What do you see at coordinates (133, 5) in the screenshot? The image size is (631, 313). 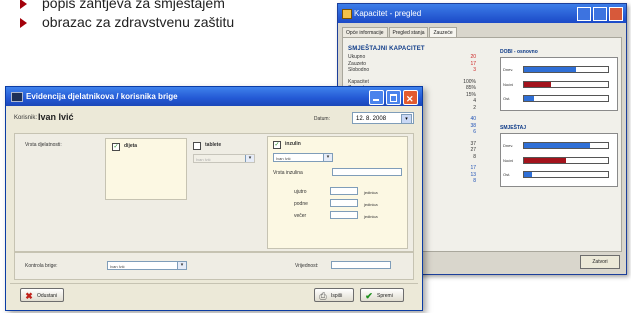 I see `bullet-text: popis zahtjeva za smještajem` at bounding box center [133, 5].